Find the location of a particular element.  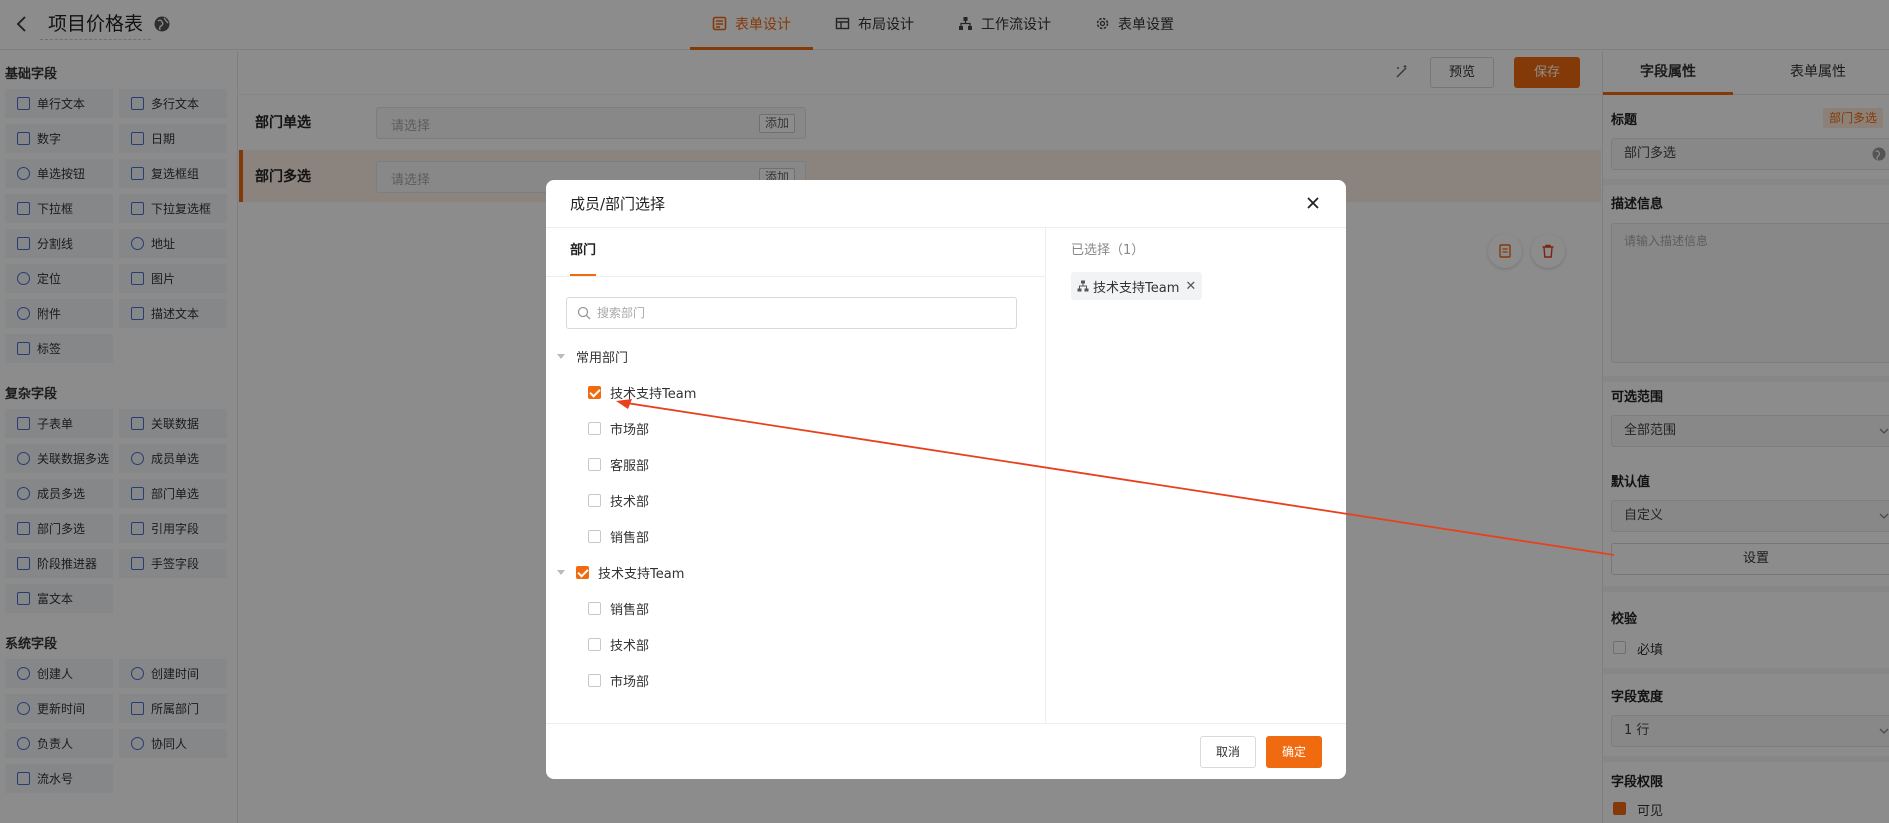

tab-department: 部门 is located at coordinates (583, 252).